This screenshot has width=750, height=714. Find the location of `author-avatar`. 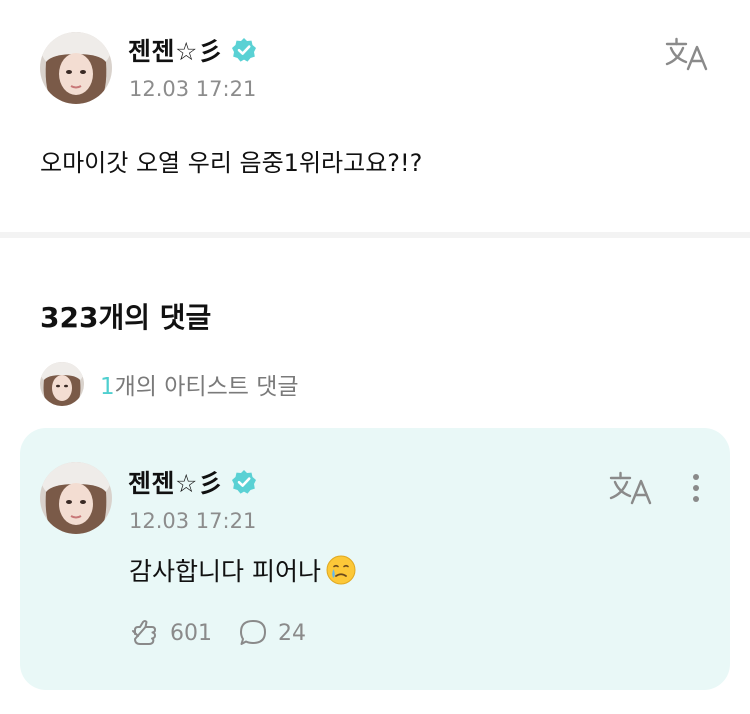

author-avatar is located at coordinates (76, 68).